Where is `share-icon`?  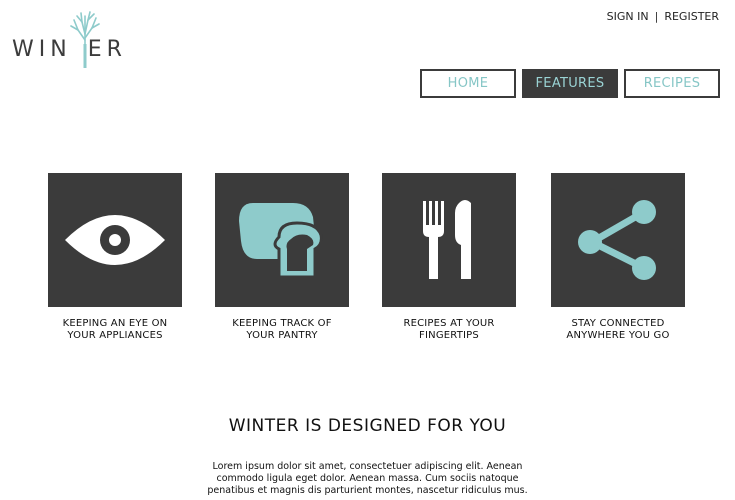
share-icon is located at coordinates (617, 240).